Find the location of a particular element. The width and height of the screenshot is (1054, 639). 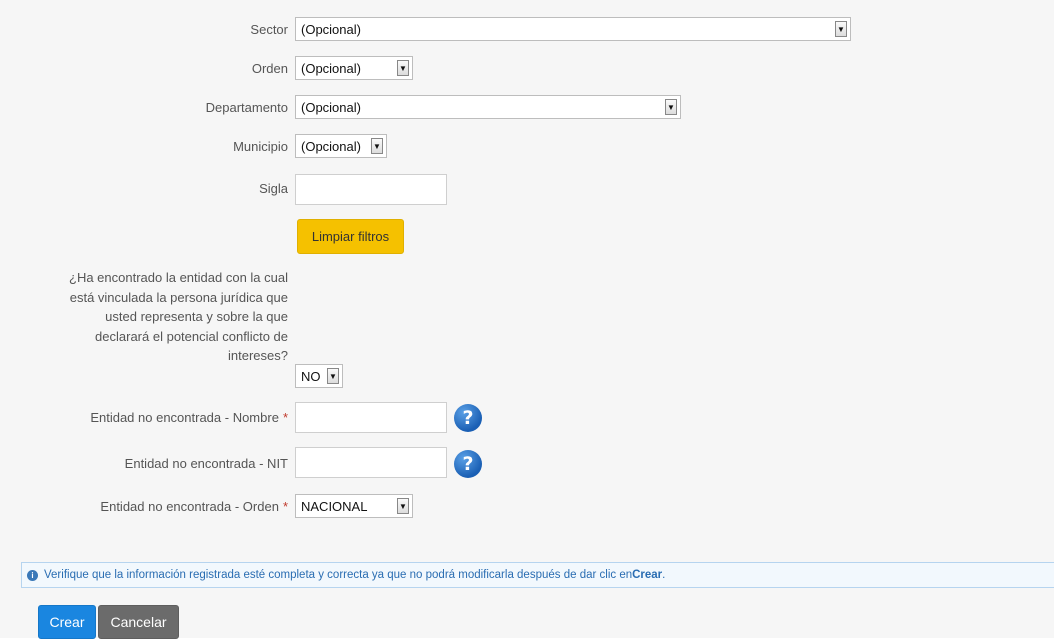

municipio-select: (Opcional) ▼ is located at coordinates (341, 146).